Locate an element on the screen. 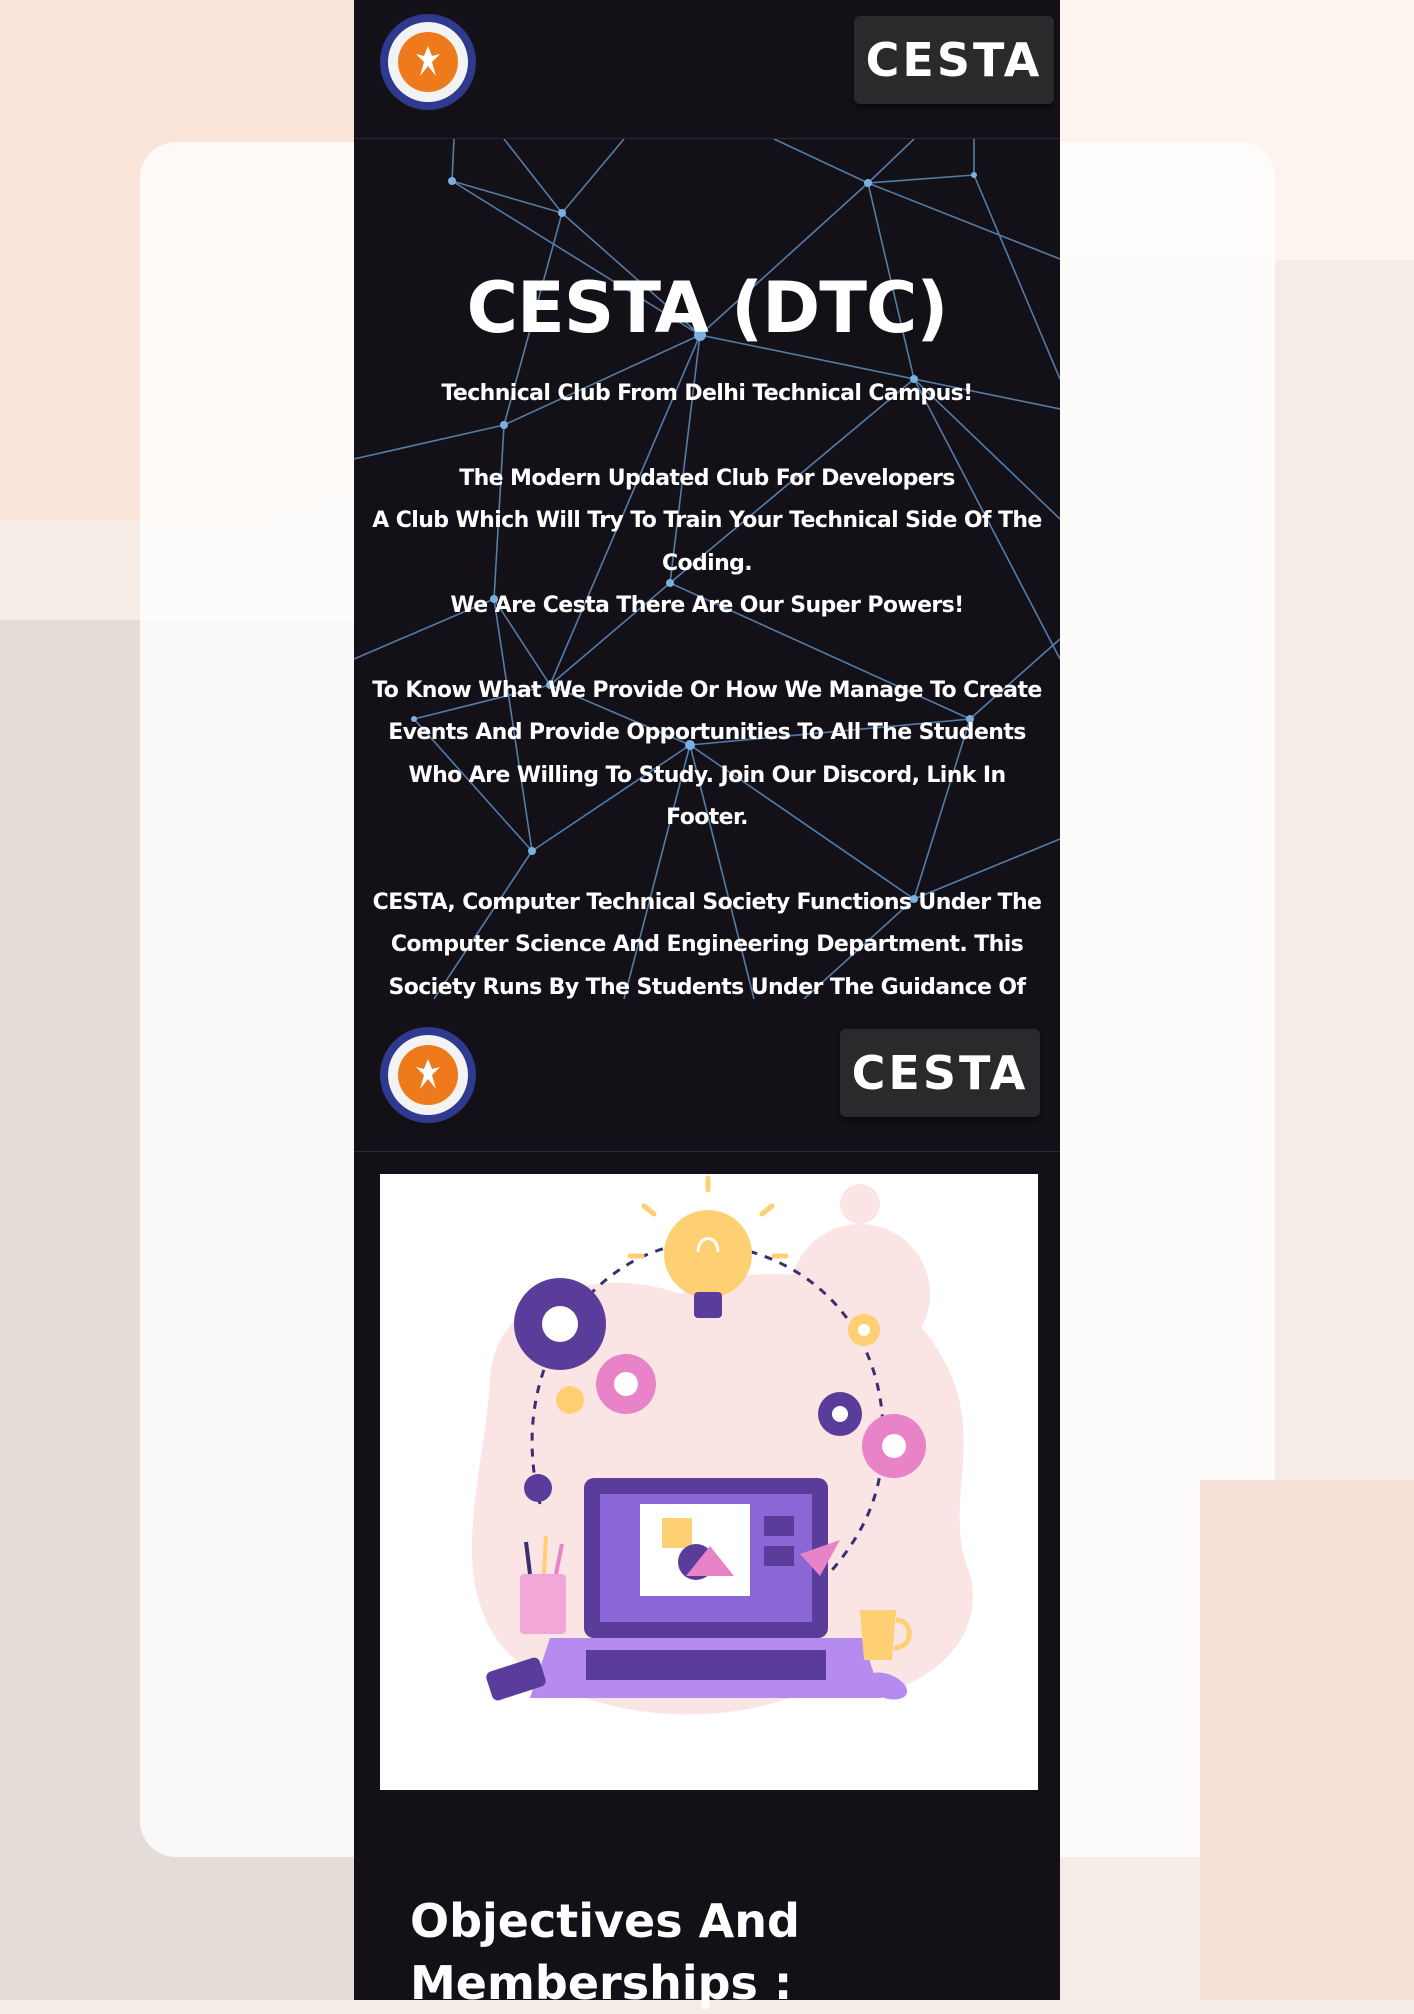 The height and width of the screenshot is (2014, 1414). site-header: CESTA is located at coordinates (707, 69).